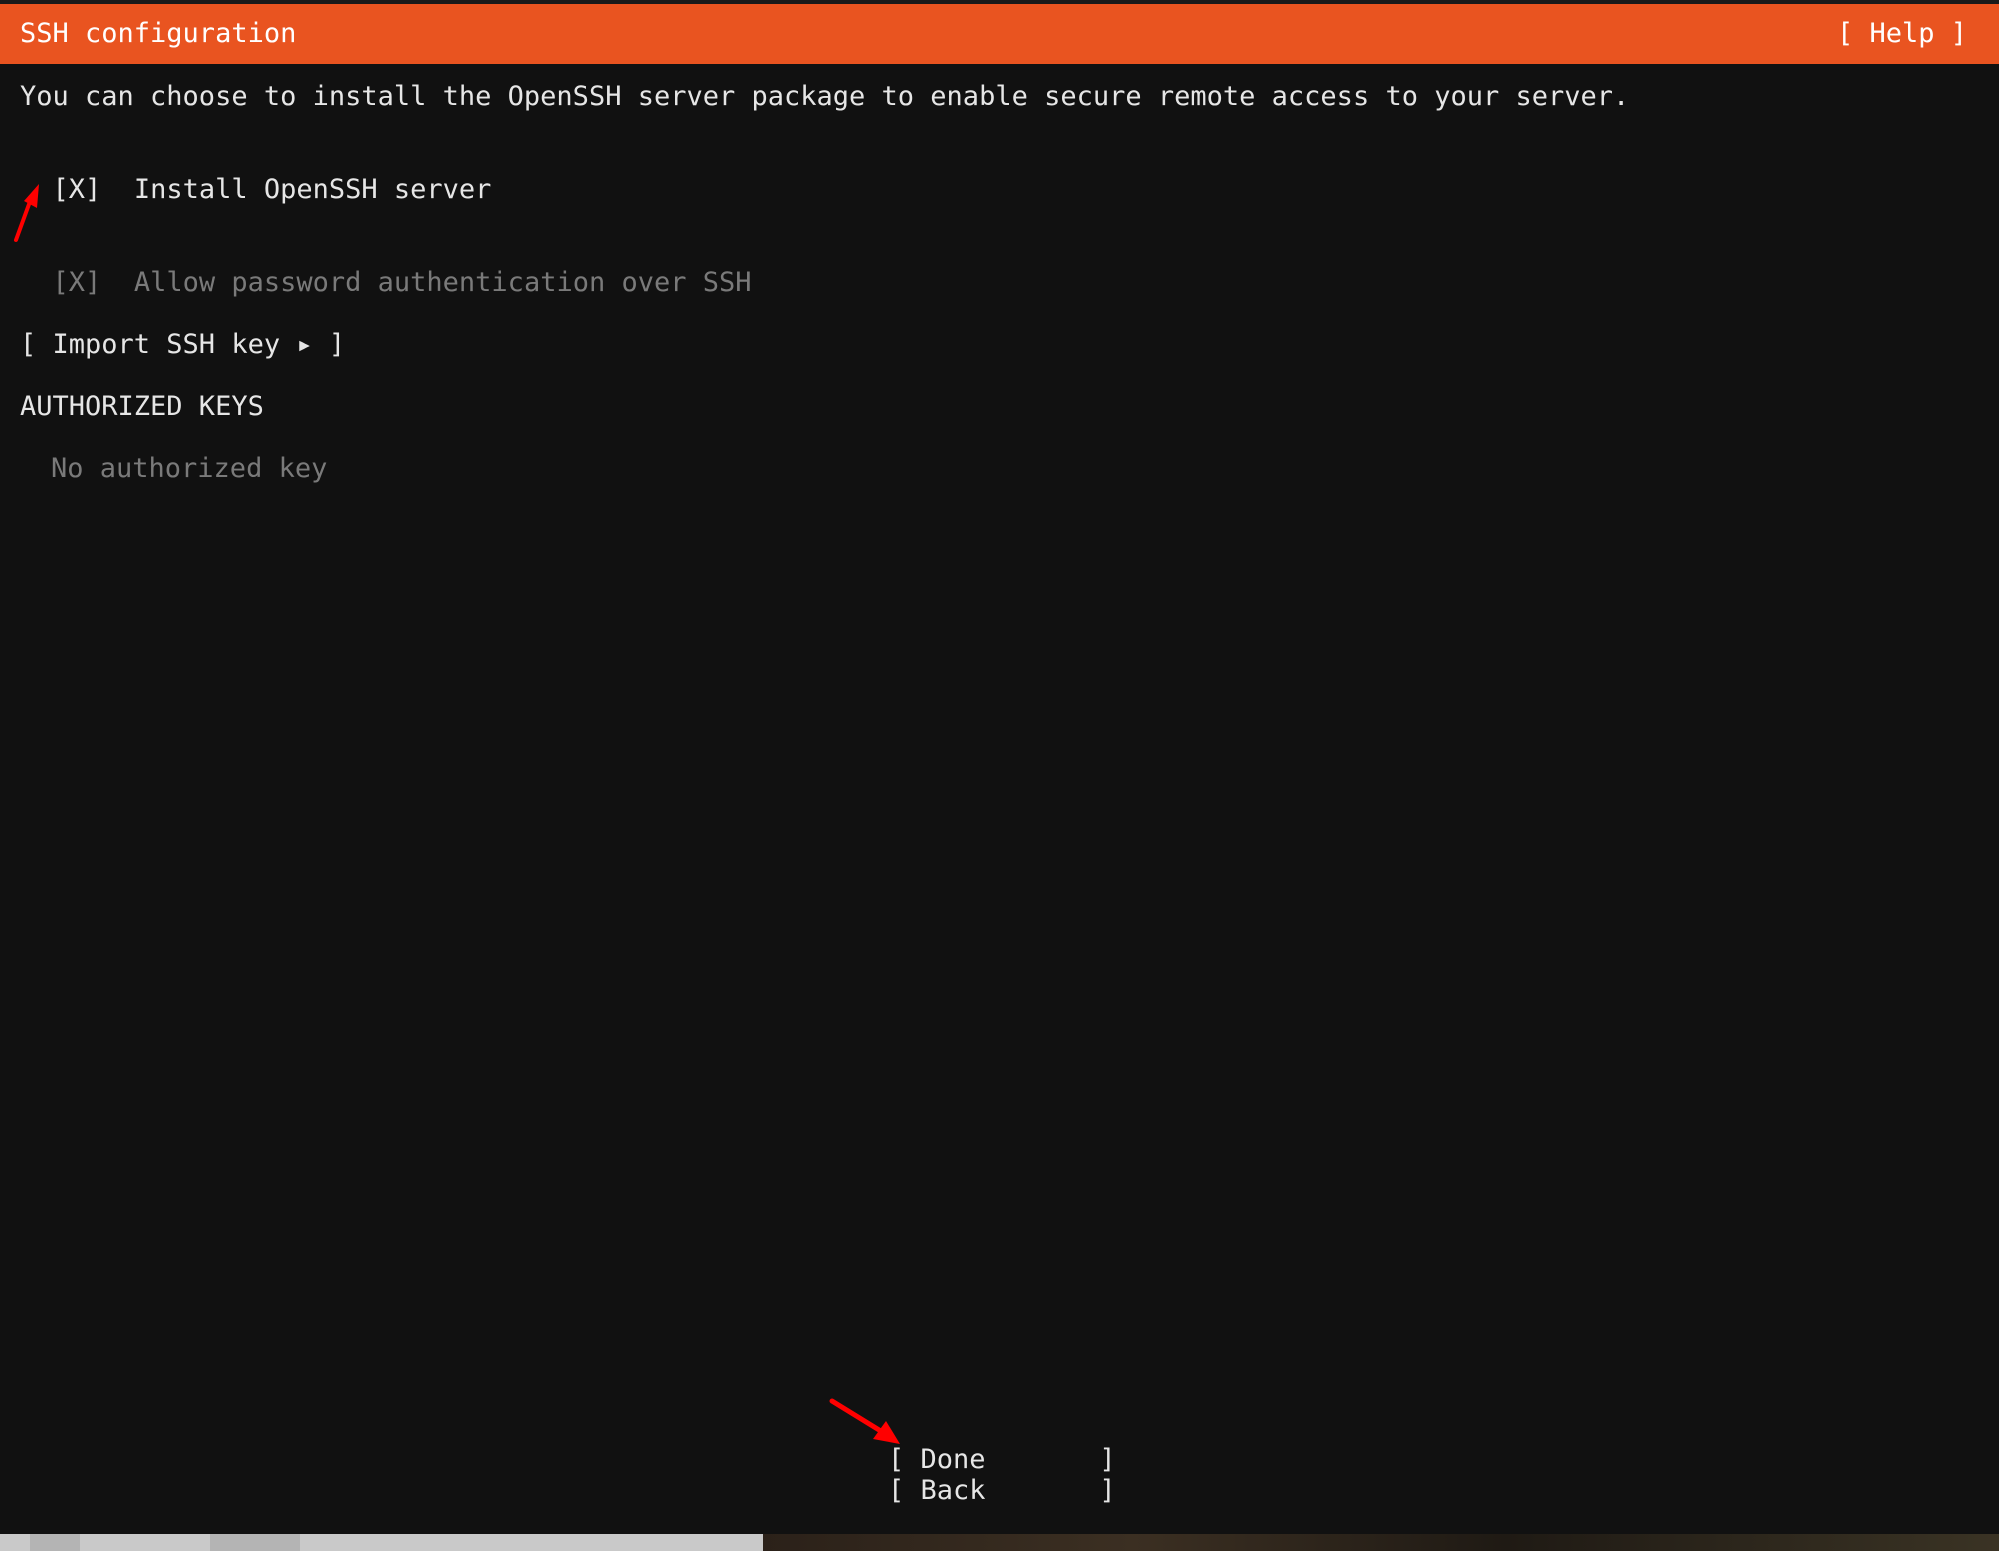 Image resolution: width=1999 pixels, height=1551 pixels. Describe the element at coordinates (999, 34) in the screenshot. I see `title-bar: SSH configuration [ Help ]` at that location.